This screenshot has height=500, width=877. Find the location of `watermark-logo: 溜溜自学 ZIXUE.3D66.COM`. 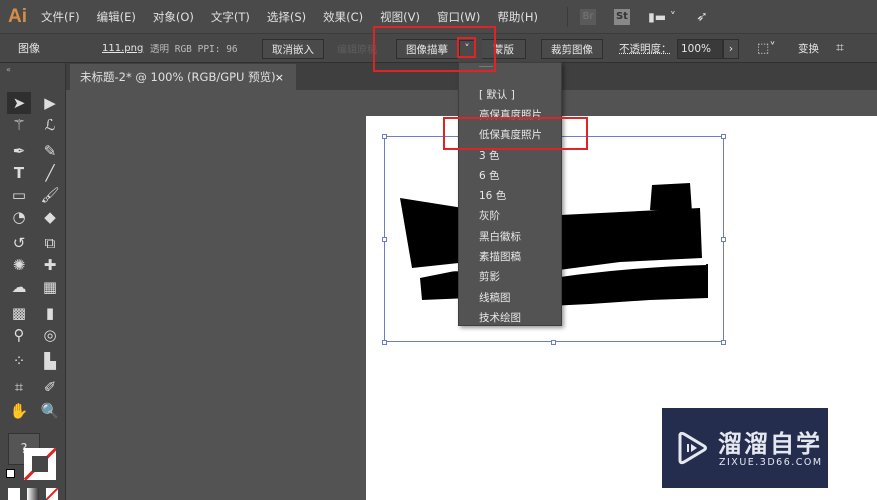

watermark-logo: 溜溜自学 ZIXUE.3D66.COM is located at coordinates (745, 448).